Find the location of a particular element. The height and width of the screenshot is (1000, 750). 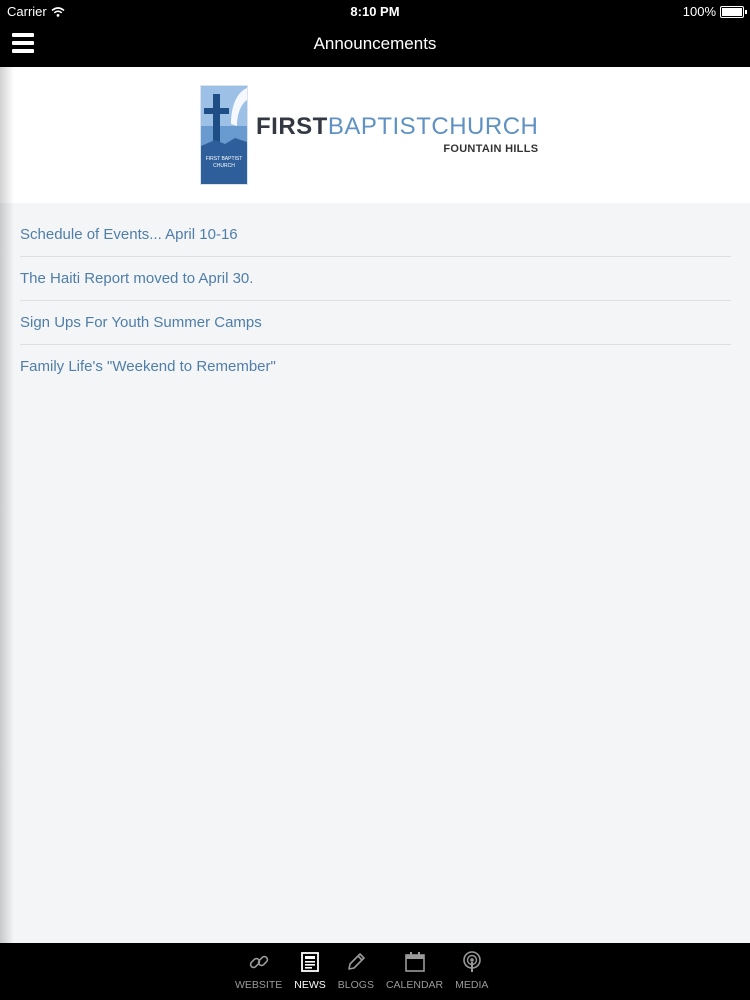

tab-label: BLOGS is located at coordinates (355, 985).